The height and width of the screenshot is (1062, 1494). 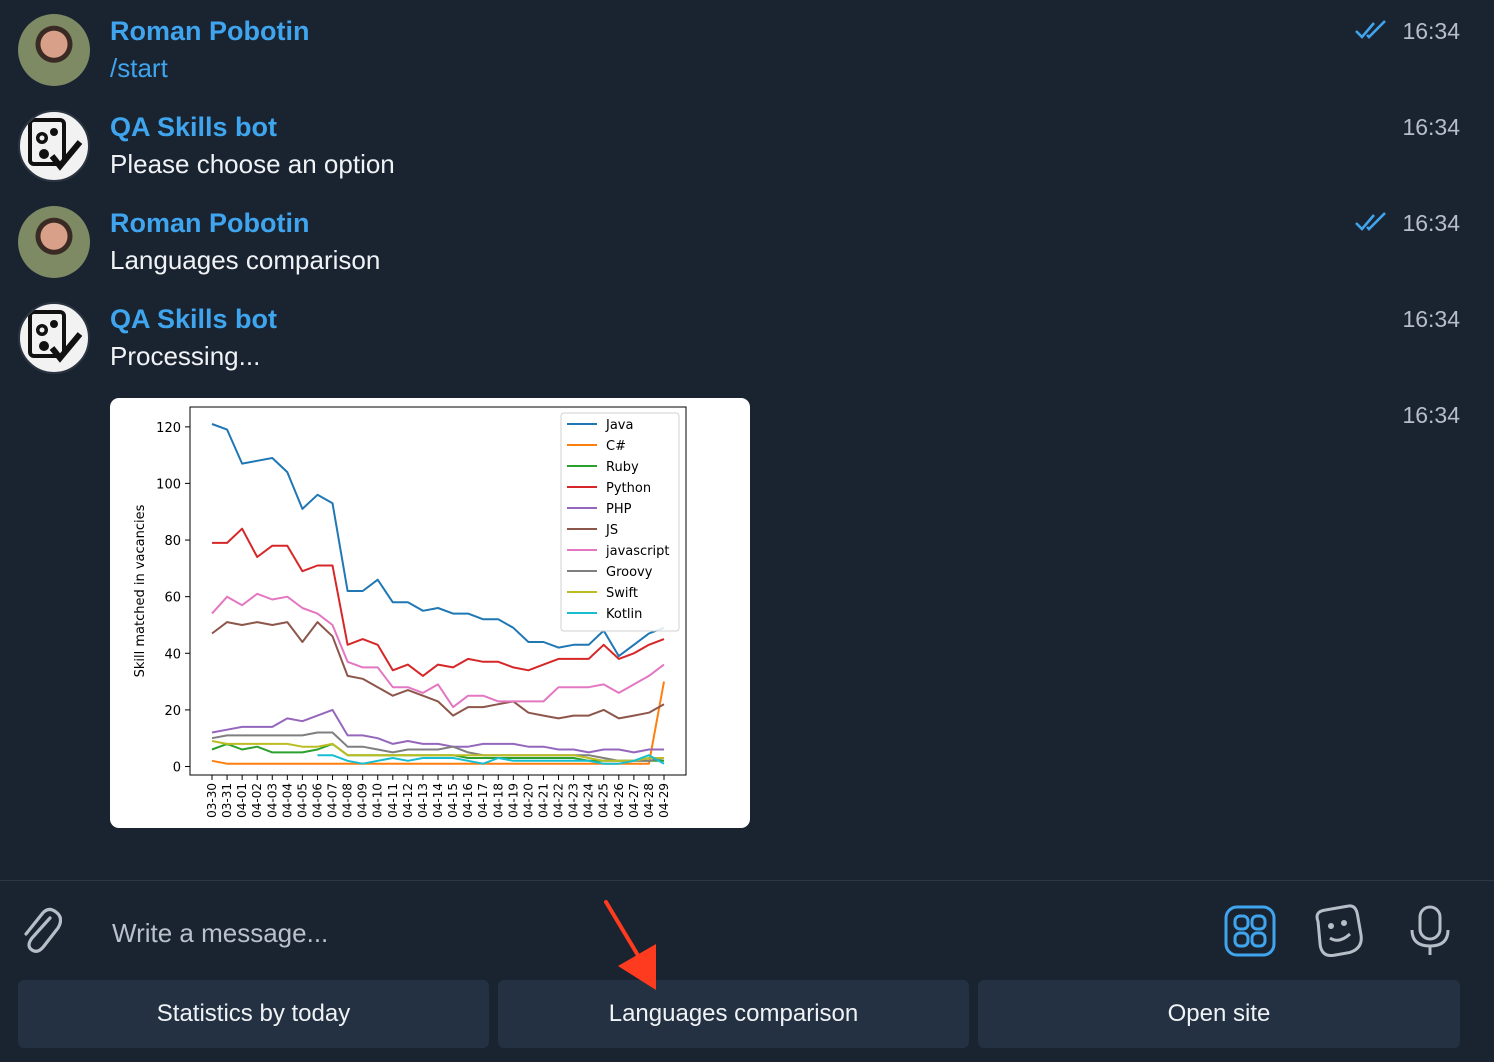 What do you see at coordinates (172, 654) in the screenshot?
I see `y-tick-label: 40` at bounding box center [172, 654].